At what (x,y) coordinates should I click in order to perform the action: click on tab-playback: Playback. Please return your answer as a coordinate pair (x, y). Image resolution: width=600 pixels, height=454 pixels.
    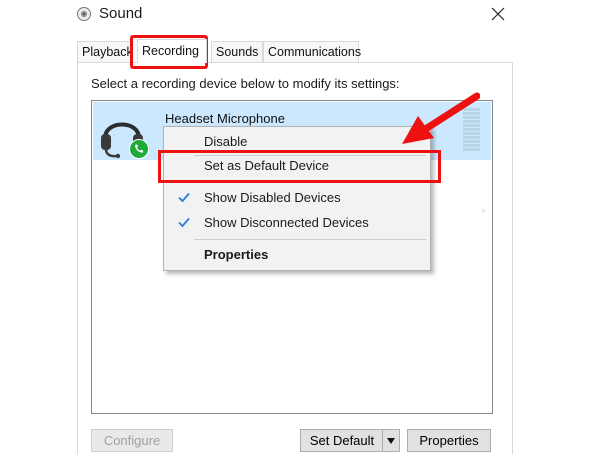
    Looking at the image, I should click on (105, 51).